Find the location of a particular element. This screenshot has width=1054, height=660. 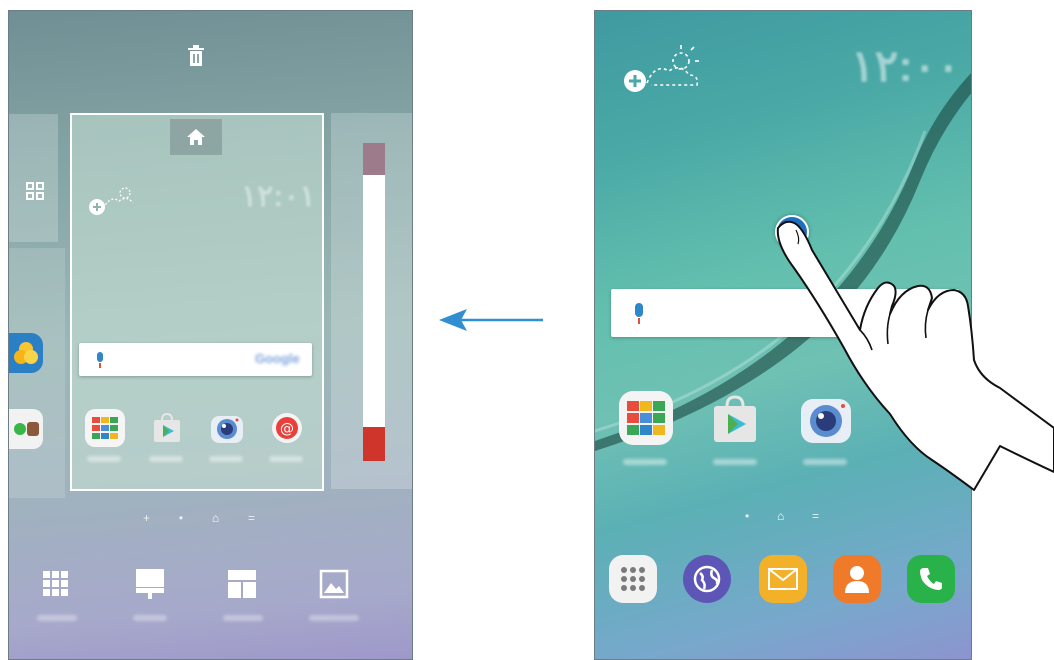

phone-icon is located at coordinates (931, 579).